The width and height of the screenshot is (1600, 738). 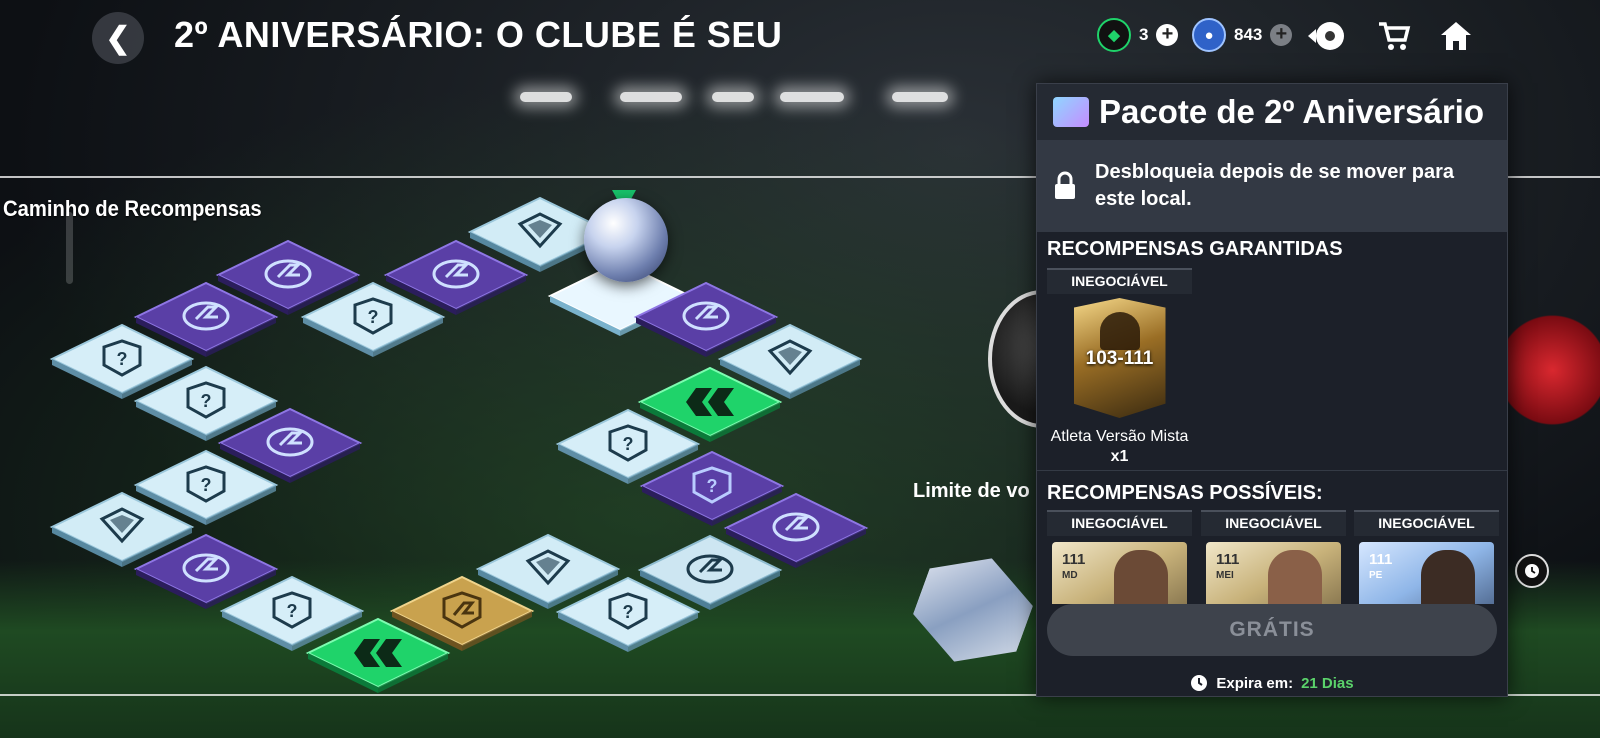 I want to click on card-position: PE, so click(x=1376, y=575).